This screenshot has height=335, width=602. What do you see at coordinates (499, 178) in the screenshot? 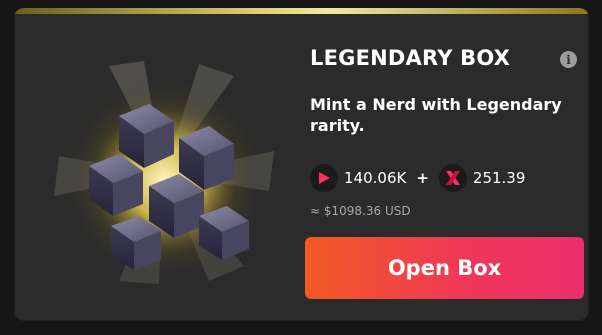
I see `price-x-value: 251.39` at bounding box center [499, 178].